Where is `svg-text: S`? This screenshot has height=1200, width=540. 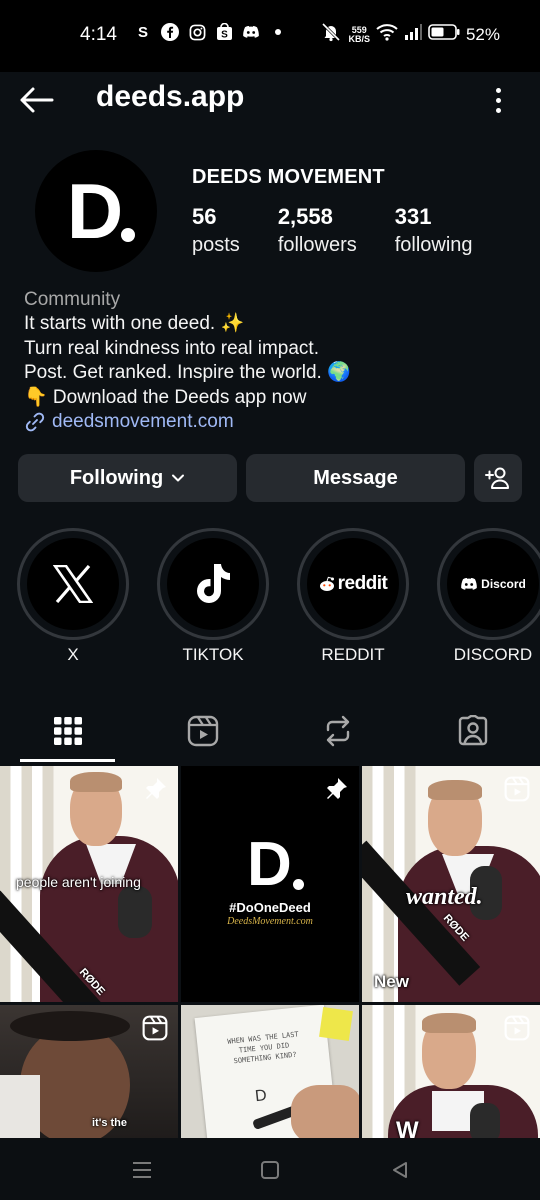
svg-text: S is located at coordinates (224, 35).